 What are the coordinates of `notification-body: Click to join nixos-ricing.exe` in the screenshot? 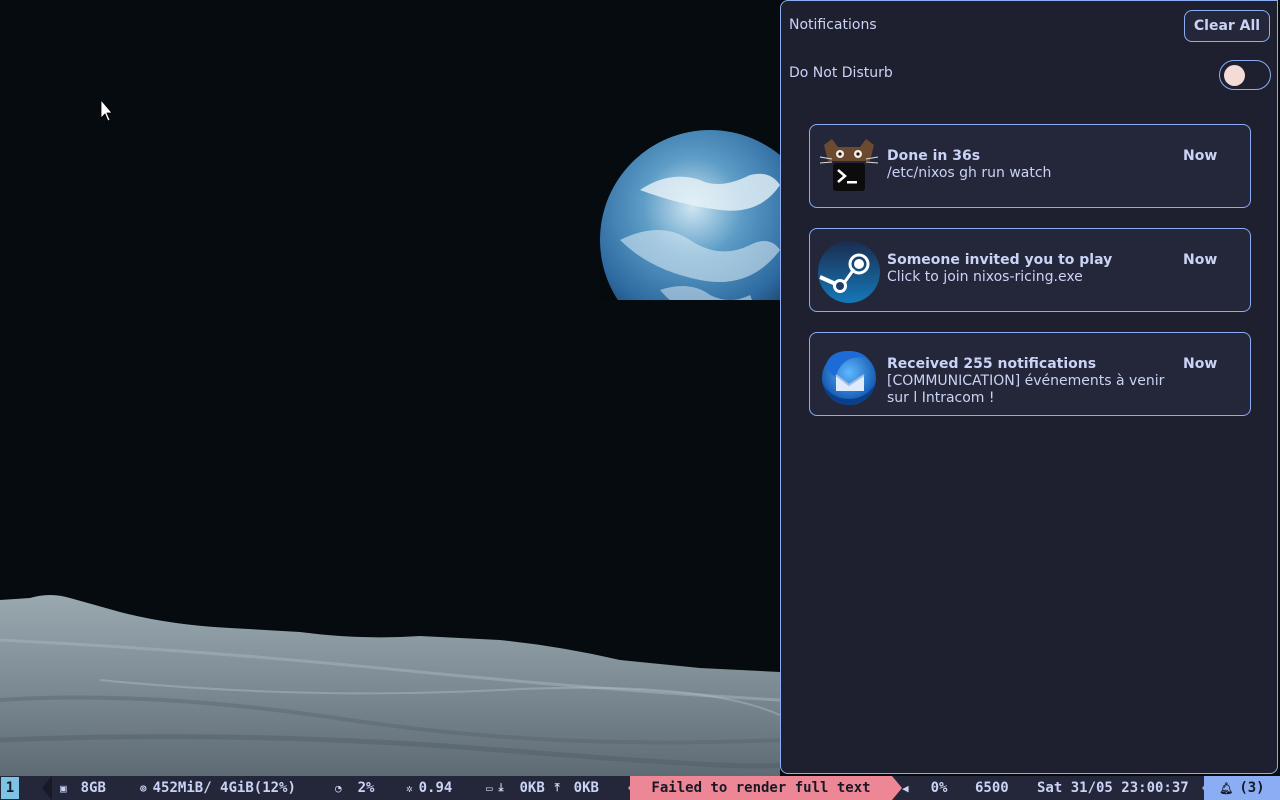 It's located at (985, 277).